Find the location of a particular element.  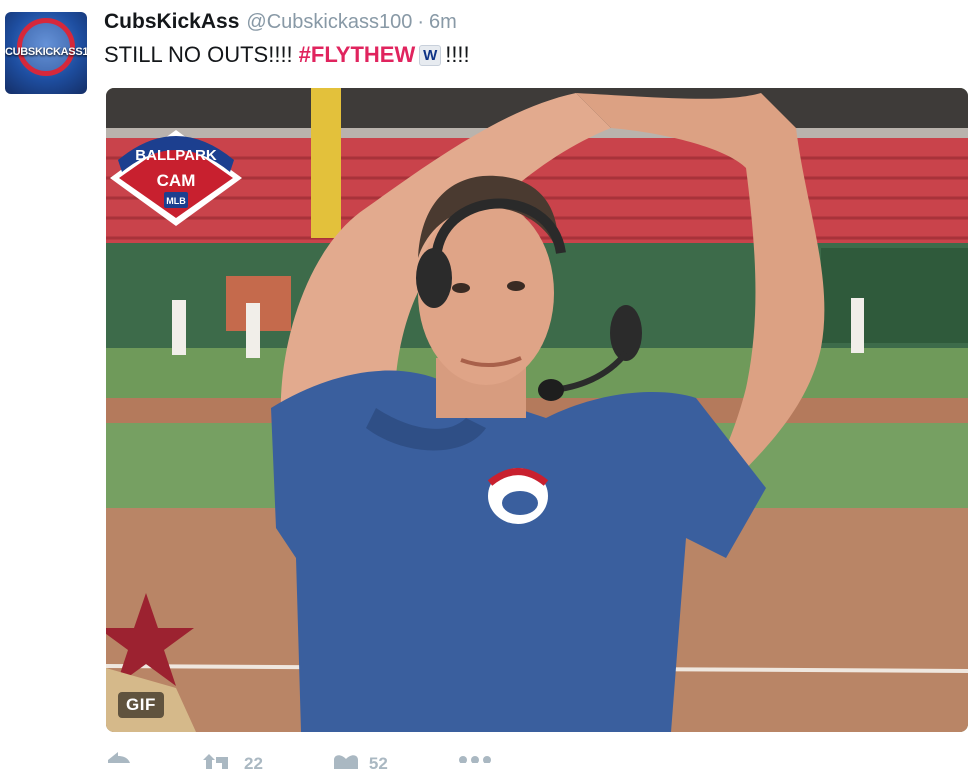

reply-button is located at coordinates (119, 755).